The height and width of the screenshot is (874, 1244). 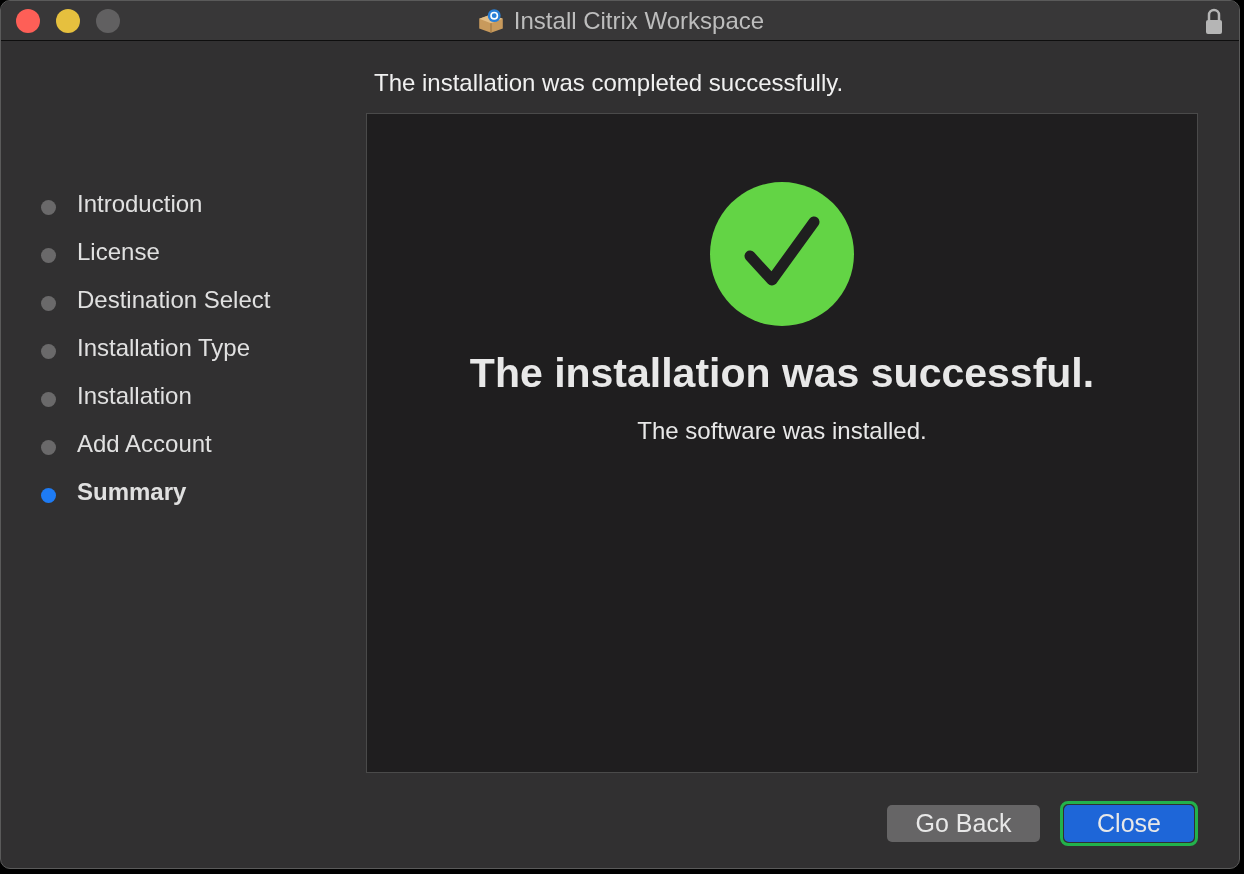 I want to click on minimize-window-button, so click(x=68, y=20).